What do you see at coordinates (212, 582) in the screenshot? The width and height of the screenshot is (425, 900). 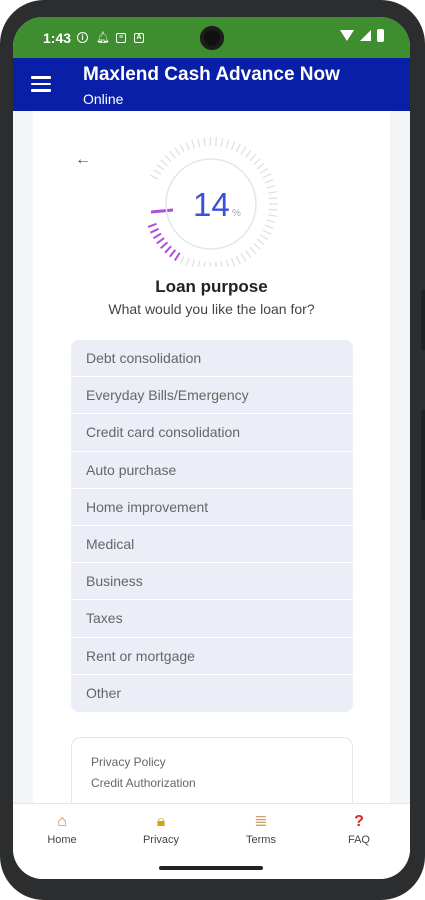 I see `option-item: Business` at bounding box center [212, 582].